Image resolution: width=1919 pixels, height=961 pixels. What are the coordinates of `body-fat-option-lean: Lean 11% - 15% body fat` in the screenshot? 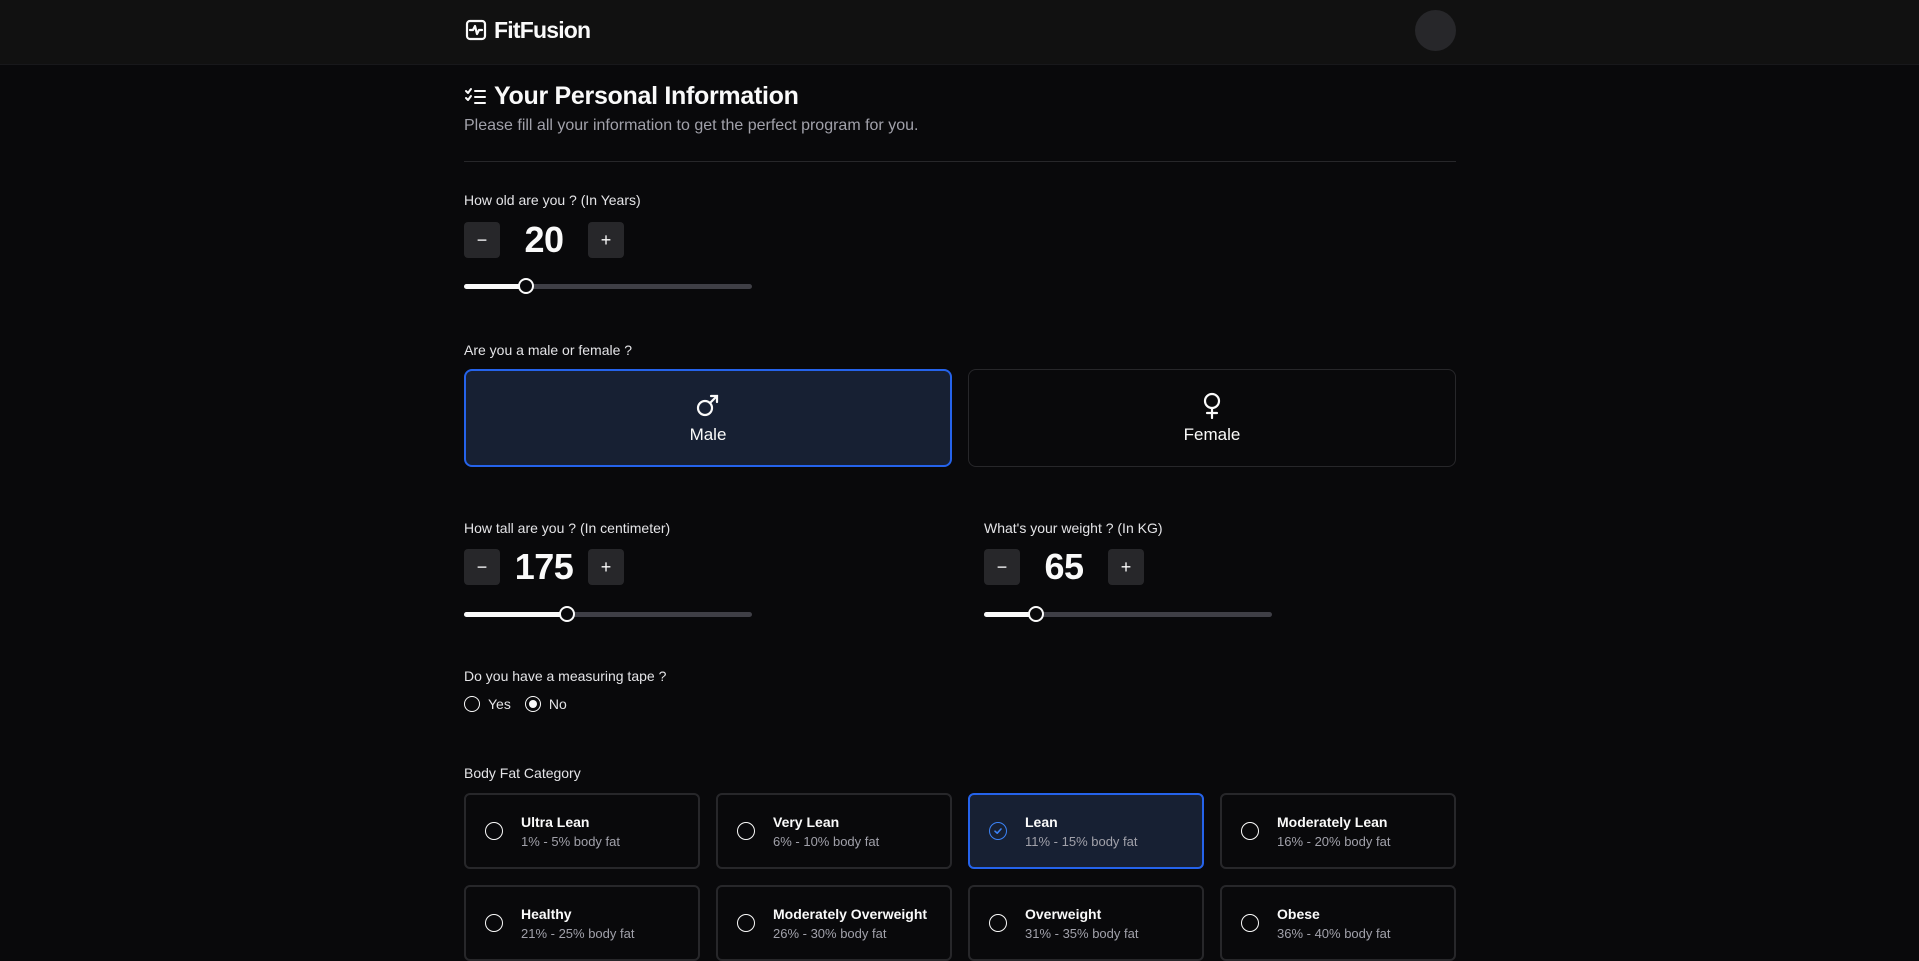 It's located at (1086, 831).